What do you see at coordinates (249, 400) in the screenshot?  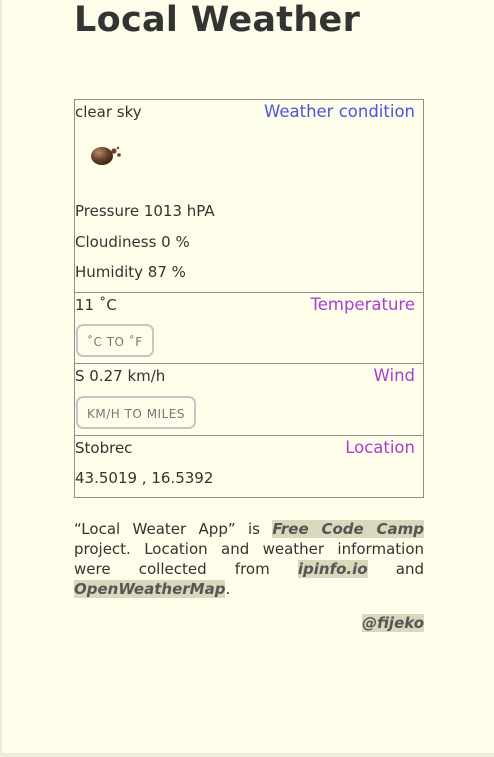 I see `wind-section: S 0.27 km/h Wind KM/H TO MILES` at bounding box center [249, 400].